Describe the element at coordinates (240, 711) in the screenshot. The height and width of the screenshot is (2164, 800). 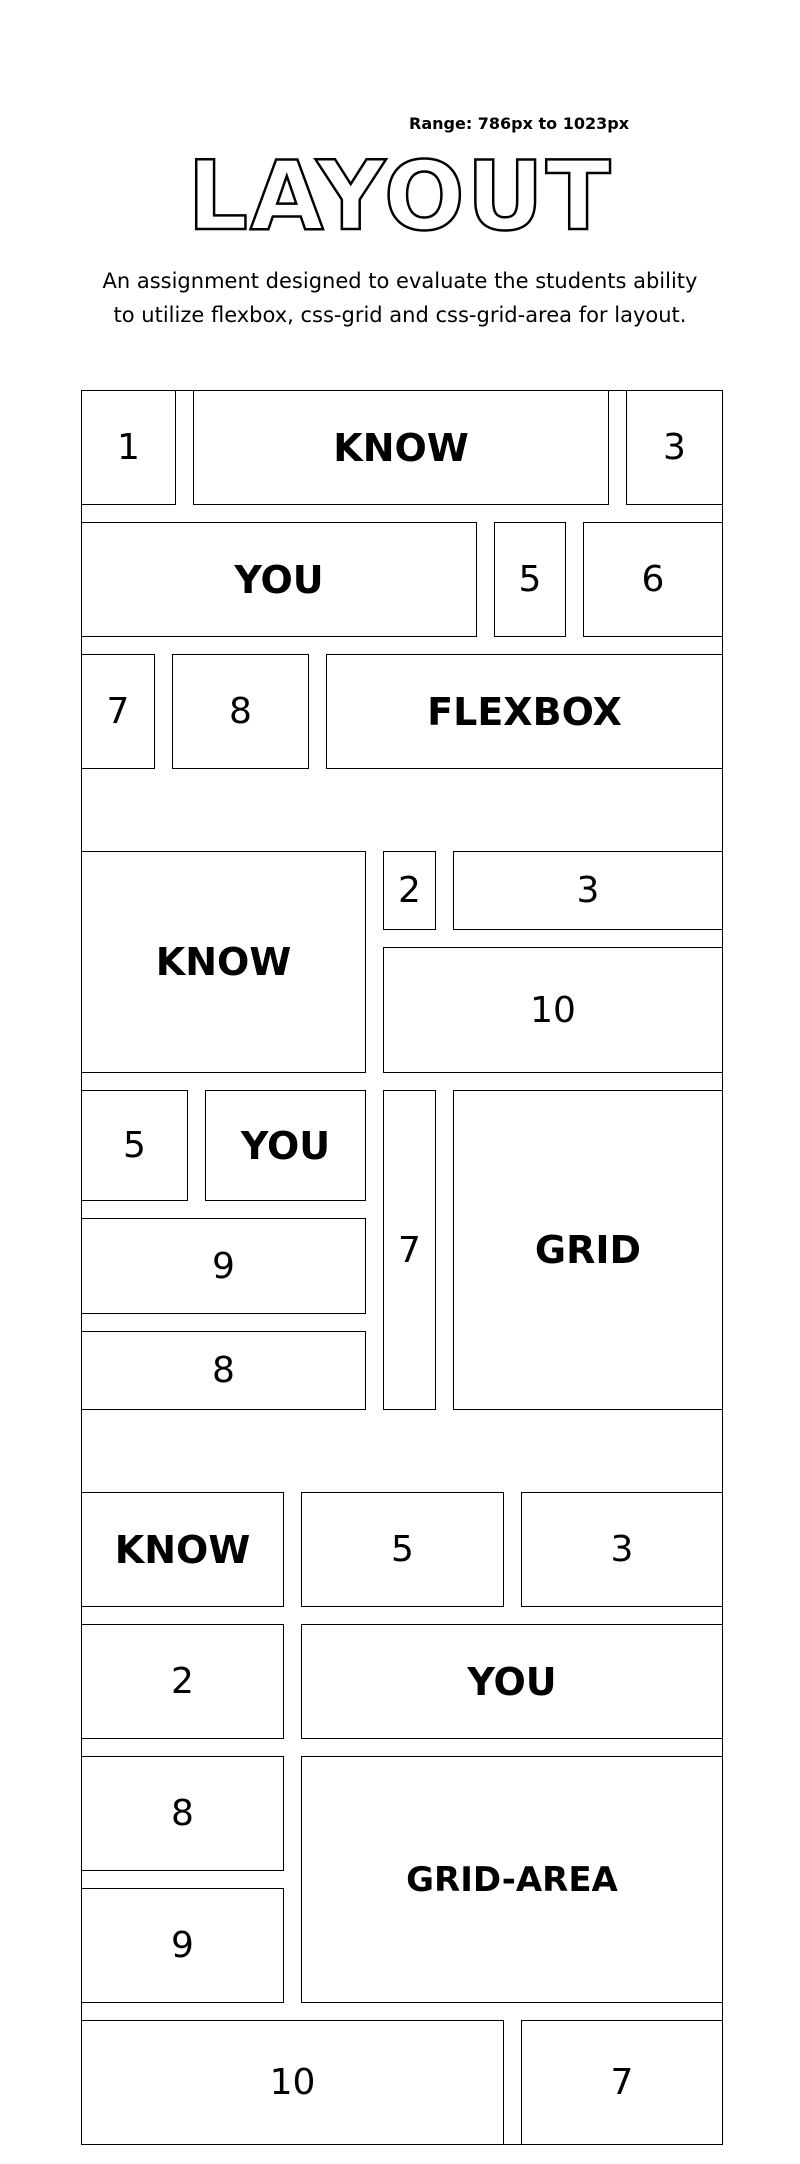
I see `flexbox-box-8: 8` at that location.